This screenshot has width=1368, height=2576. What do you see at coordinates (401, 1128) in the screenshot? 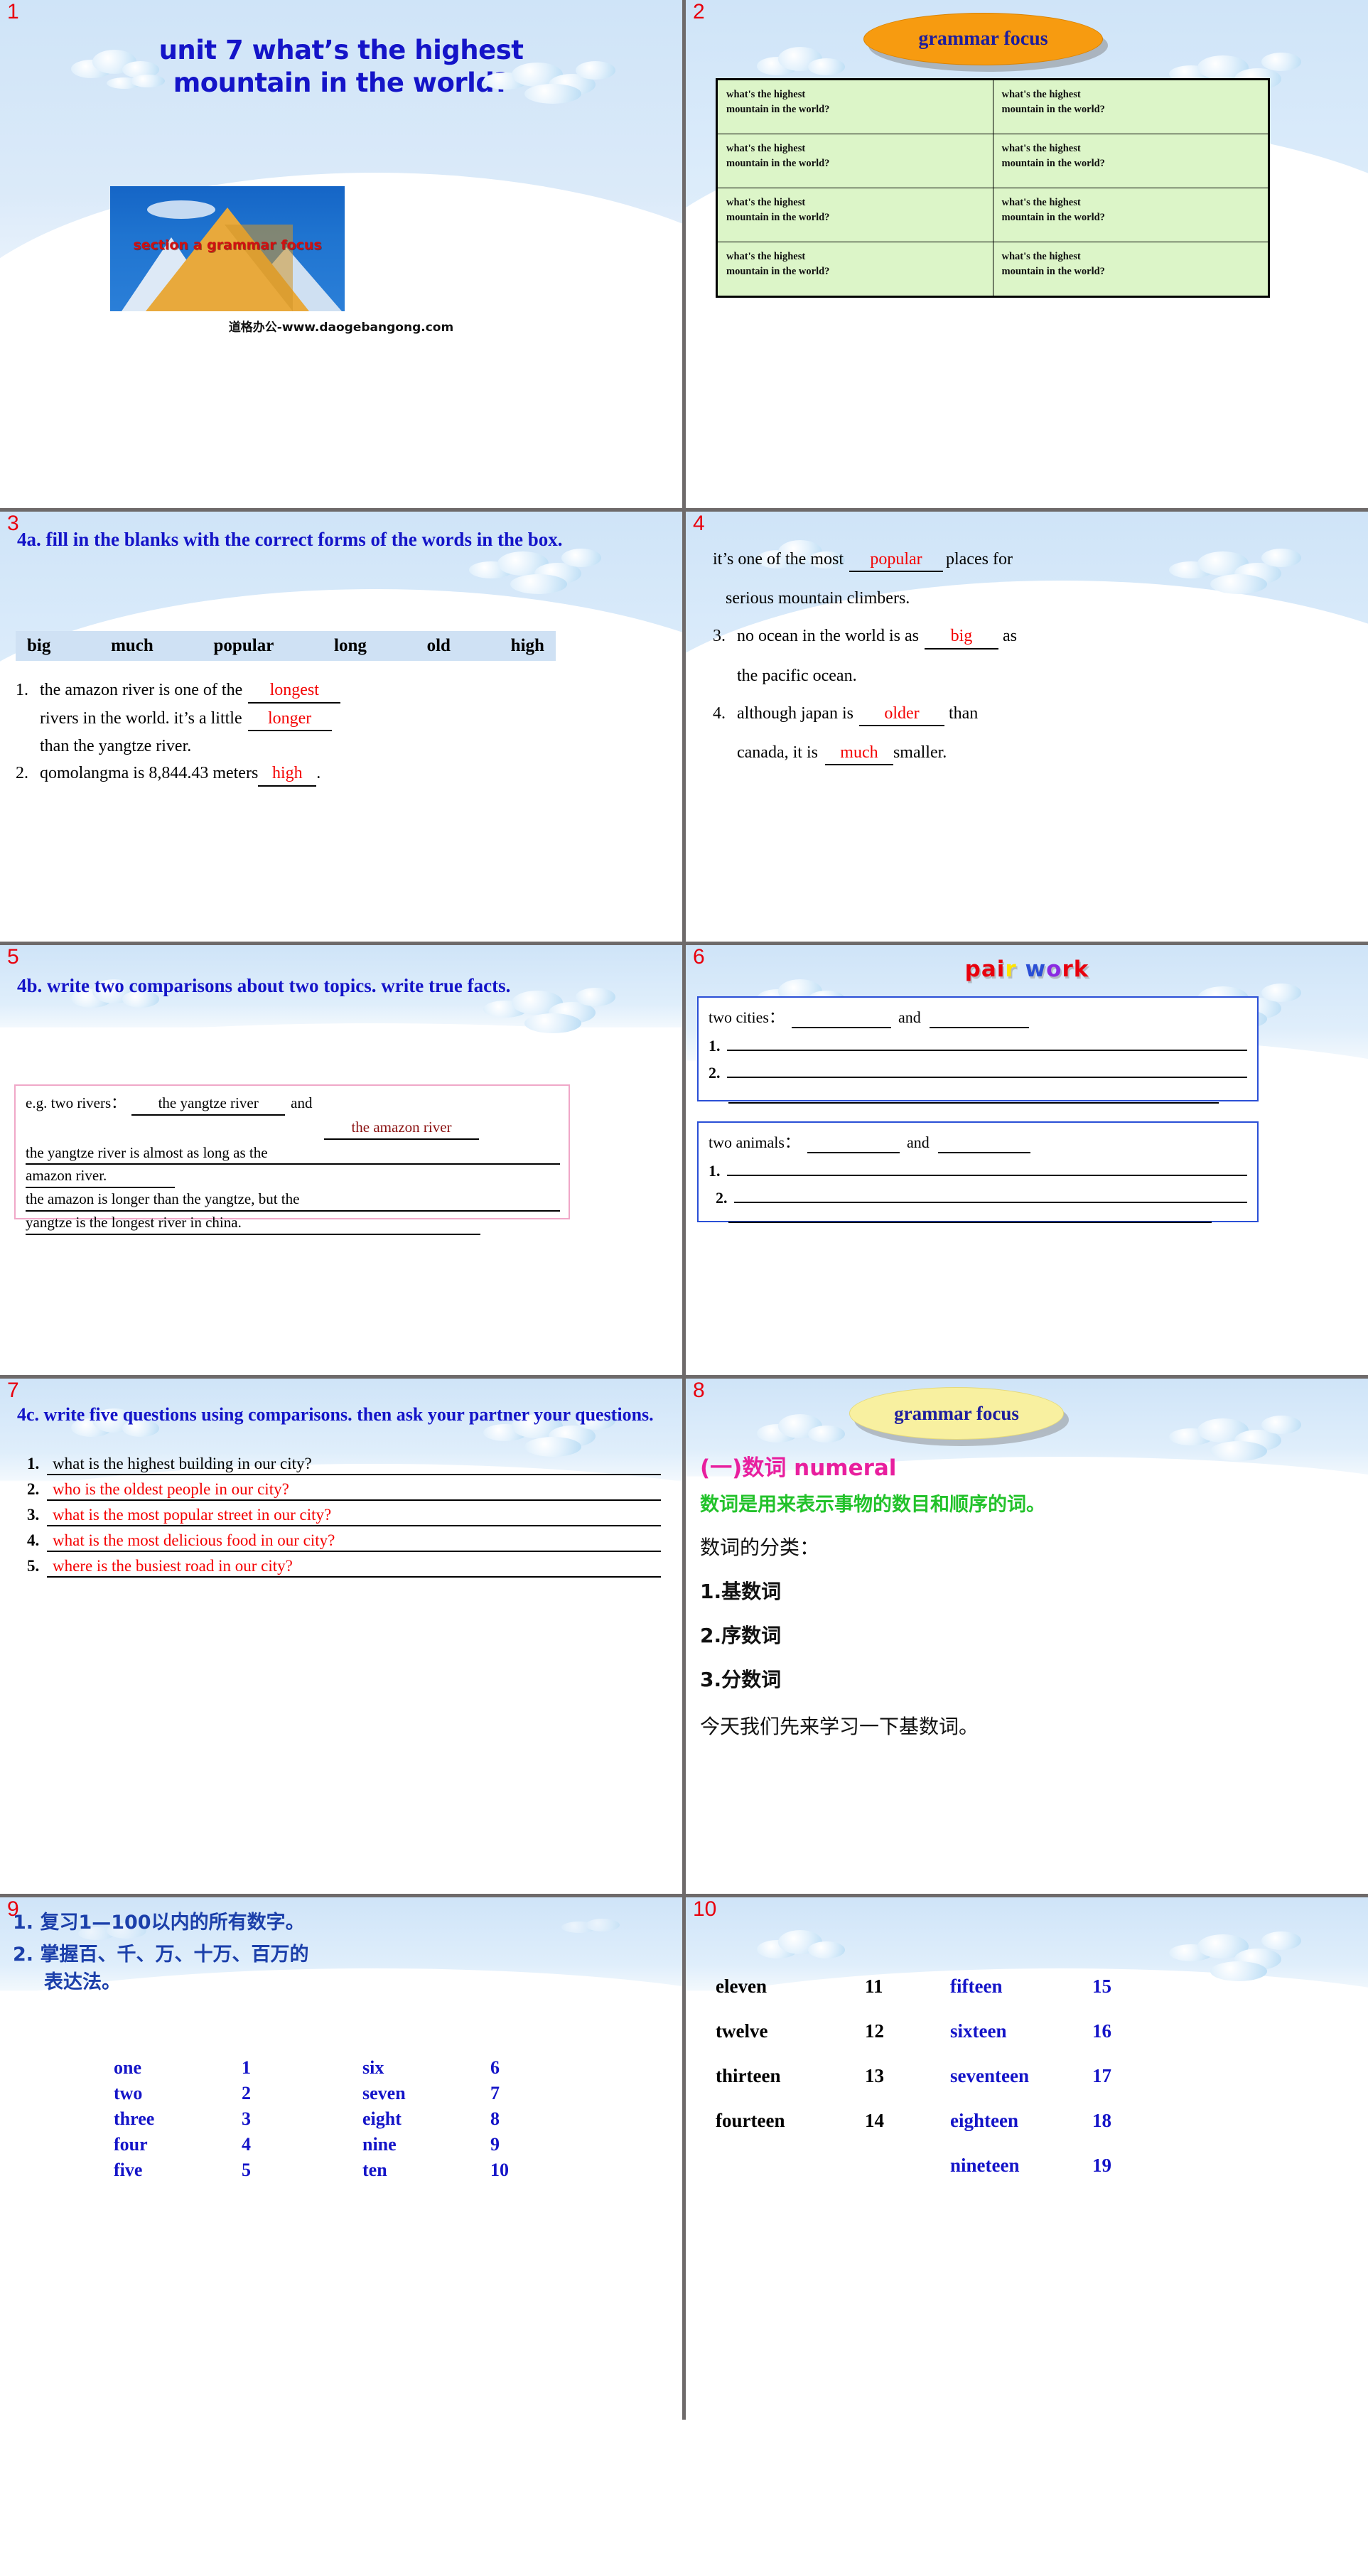
I see `example-blank-2: the amazon river` at bounding box center [401, 1128].